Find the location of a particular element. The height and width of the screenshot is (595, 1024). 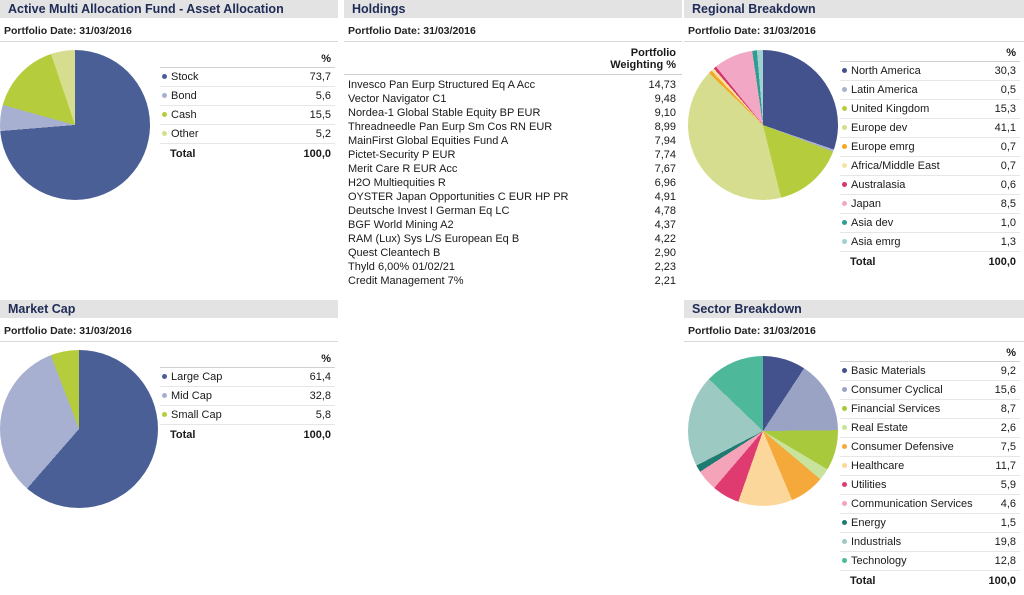

holdings-weight: 4,91 is located at coordinates (665, 197).